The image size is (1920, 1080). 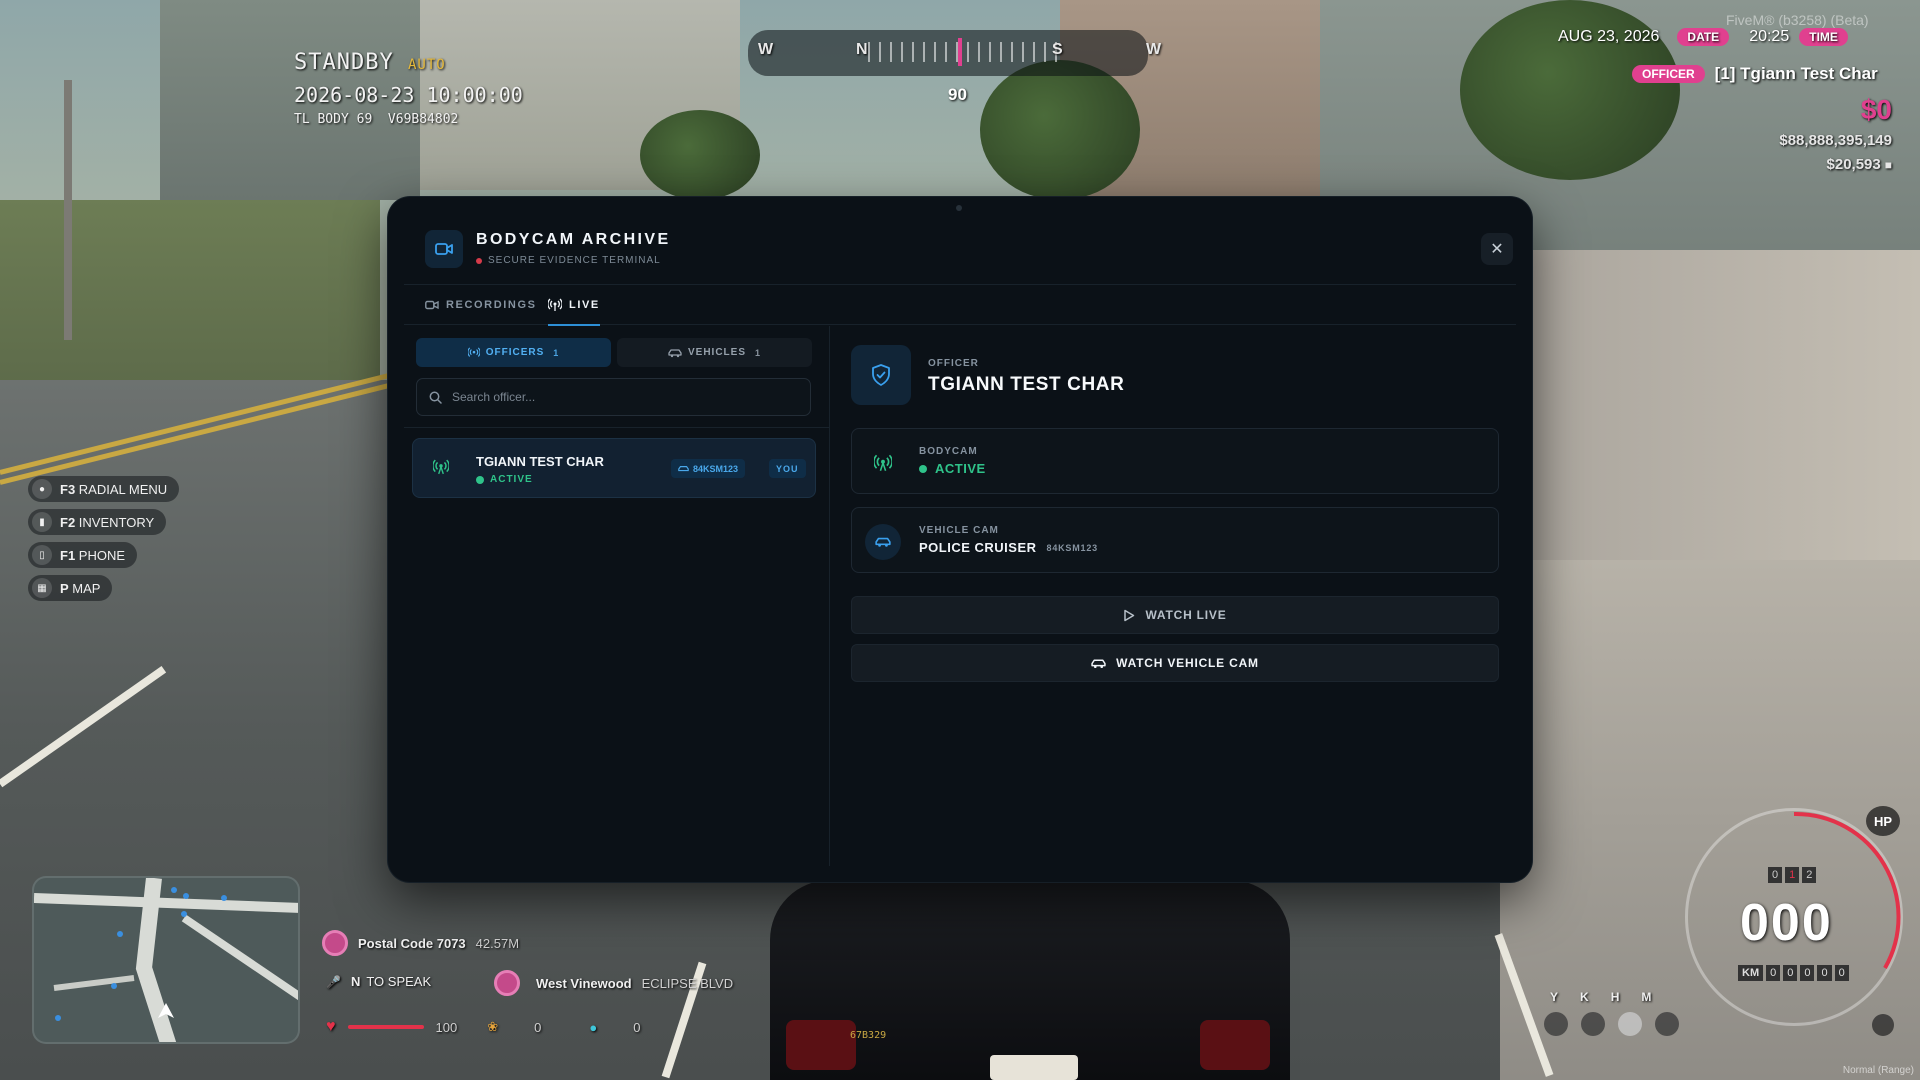 What do you see at coordinates (538, 1027) in the screenshot?
I see `food-value: 0` at bounding box center [538, 1027].